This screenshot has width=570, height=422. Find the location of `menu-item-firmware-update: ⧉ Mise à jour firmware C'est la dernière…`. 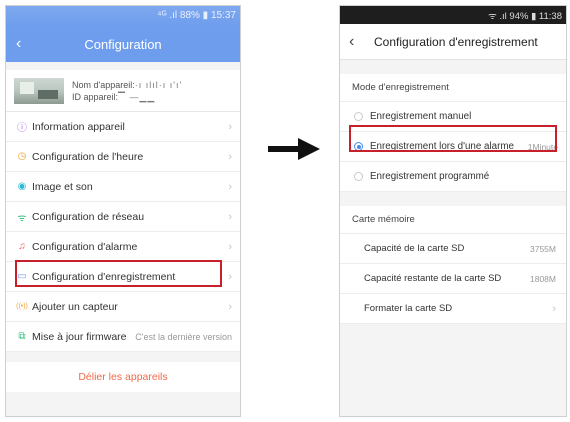

menu-item-firmware-update: ⧉ Mise à jour firmware C'est la dernière… is located at coordinates (123, 337).